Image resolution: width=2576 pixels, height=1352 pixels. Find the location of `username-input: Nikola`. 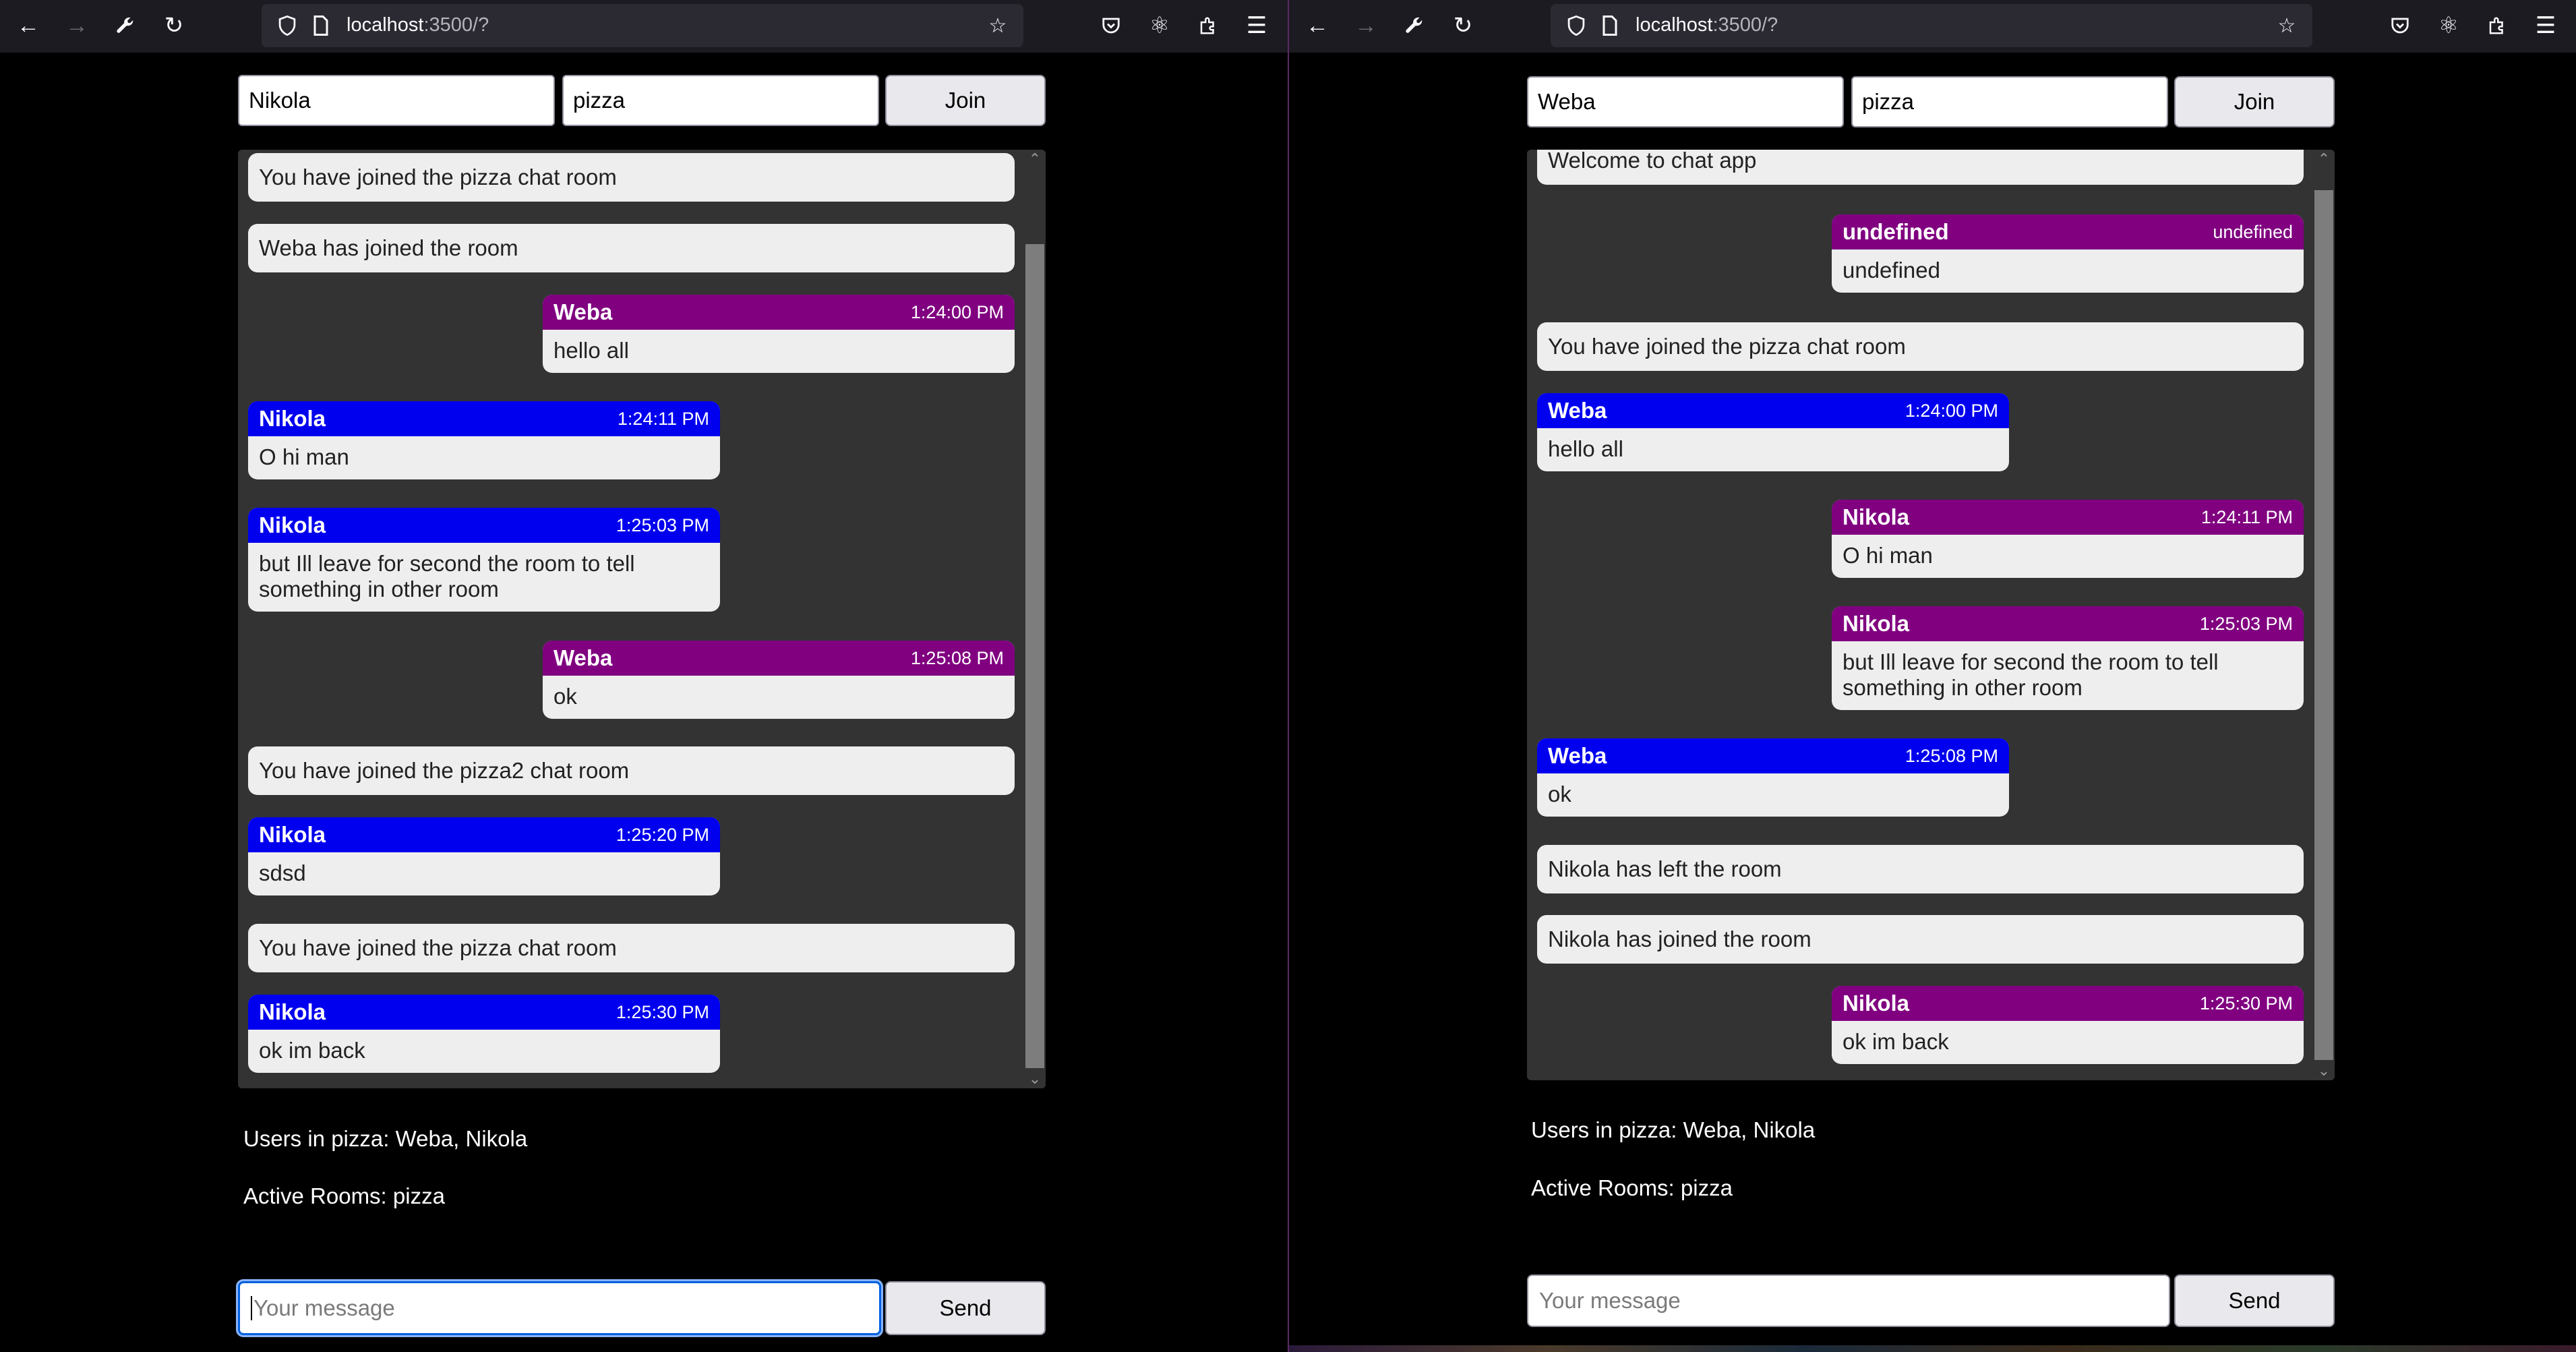

username-input: Nikola is located at coordinates (396, 100).